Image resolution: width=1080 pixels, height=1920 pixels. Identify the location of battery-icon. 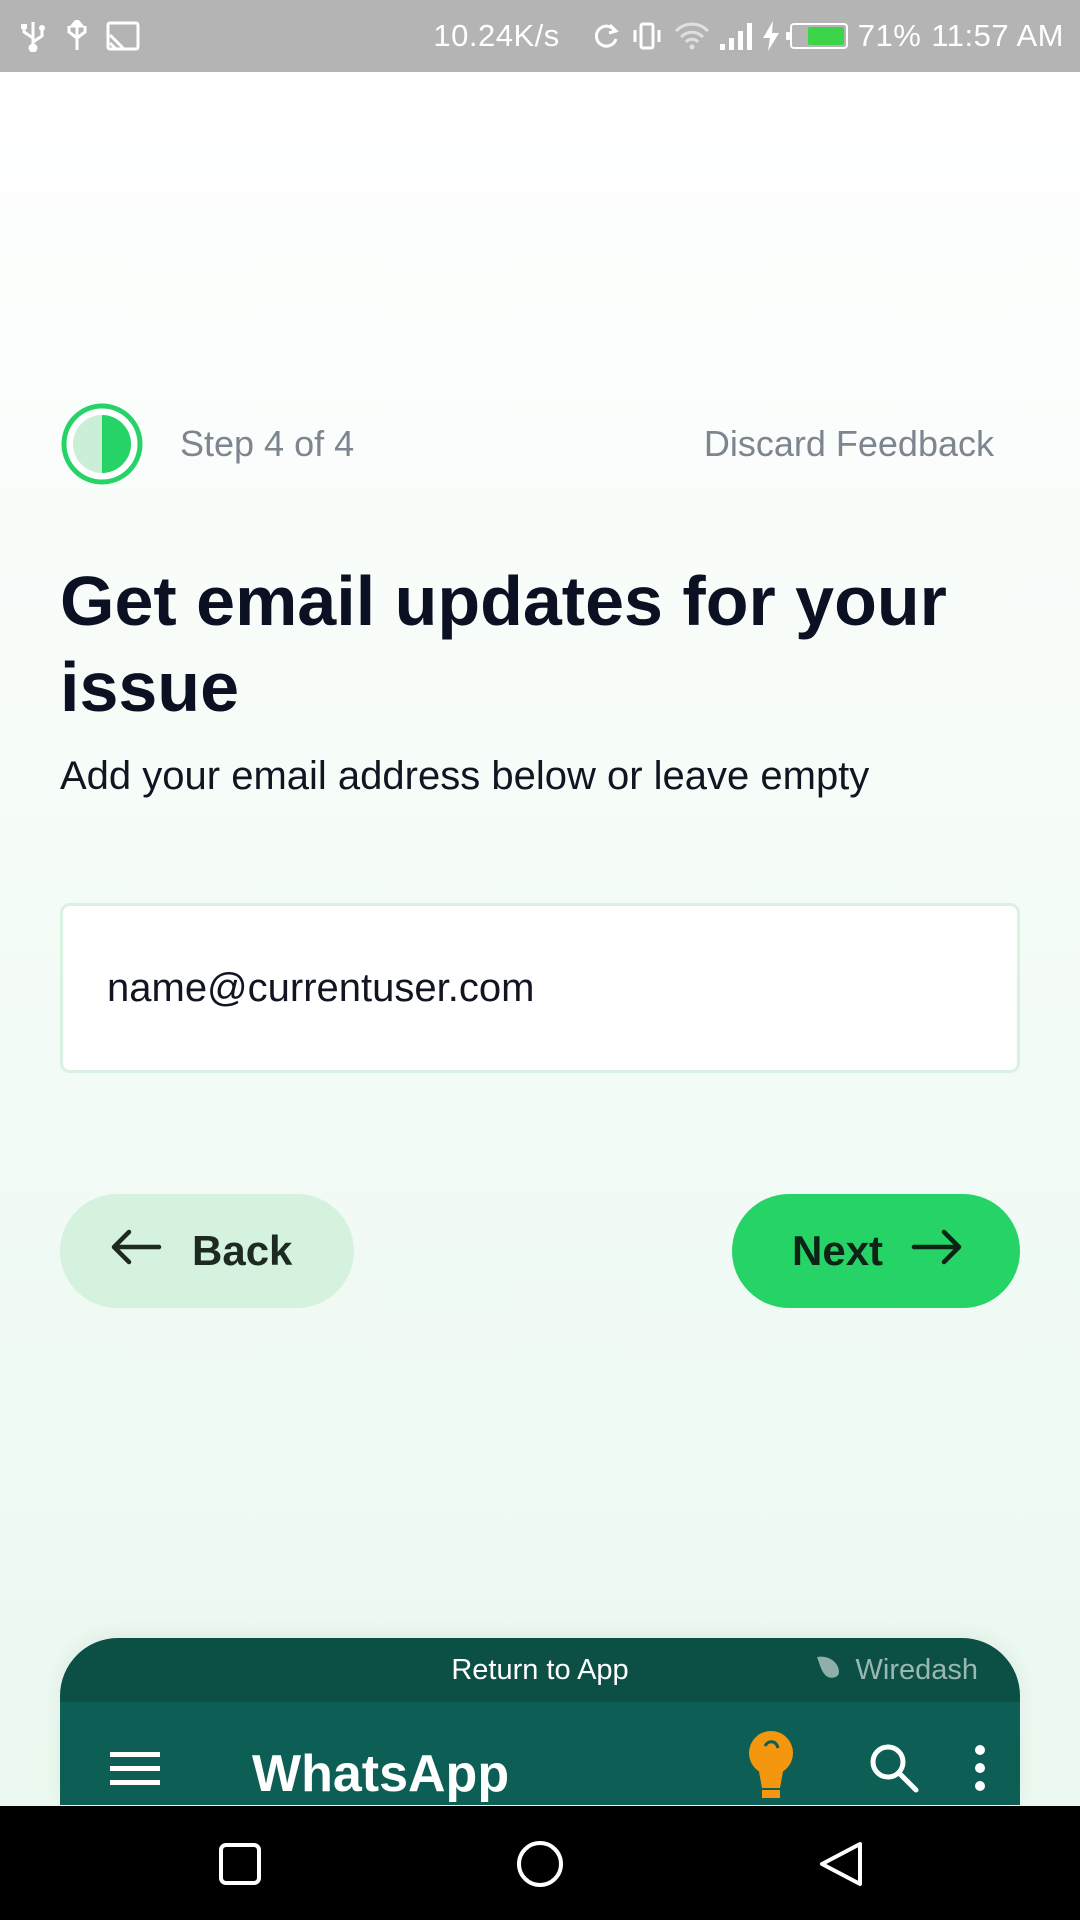
(816, 36).